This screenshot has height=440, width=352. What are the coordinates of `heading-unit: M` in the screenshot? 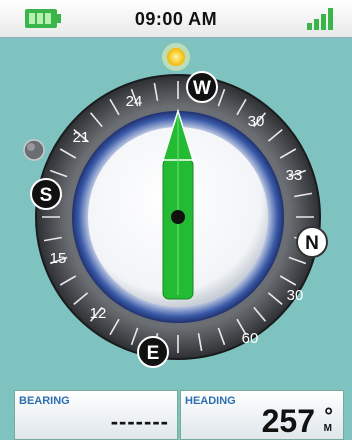 It's located at (327, 428).